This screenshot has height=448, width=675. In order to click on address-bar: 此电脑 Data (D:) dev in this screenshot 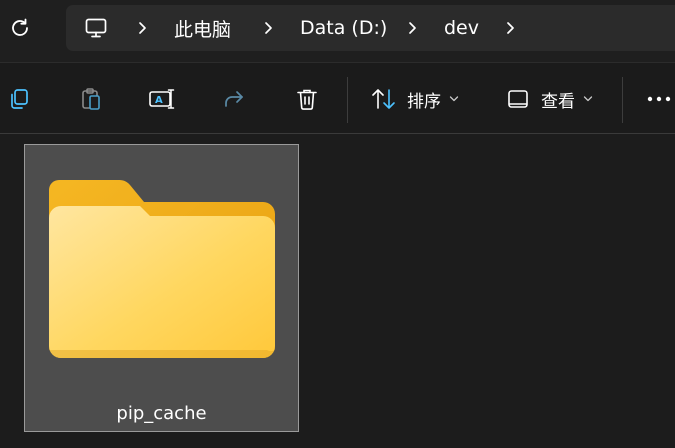, I will do `click(337, 31)`.